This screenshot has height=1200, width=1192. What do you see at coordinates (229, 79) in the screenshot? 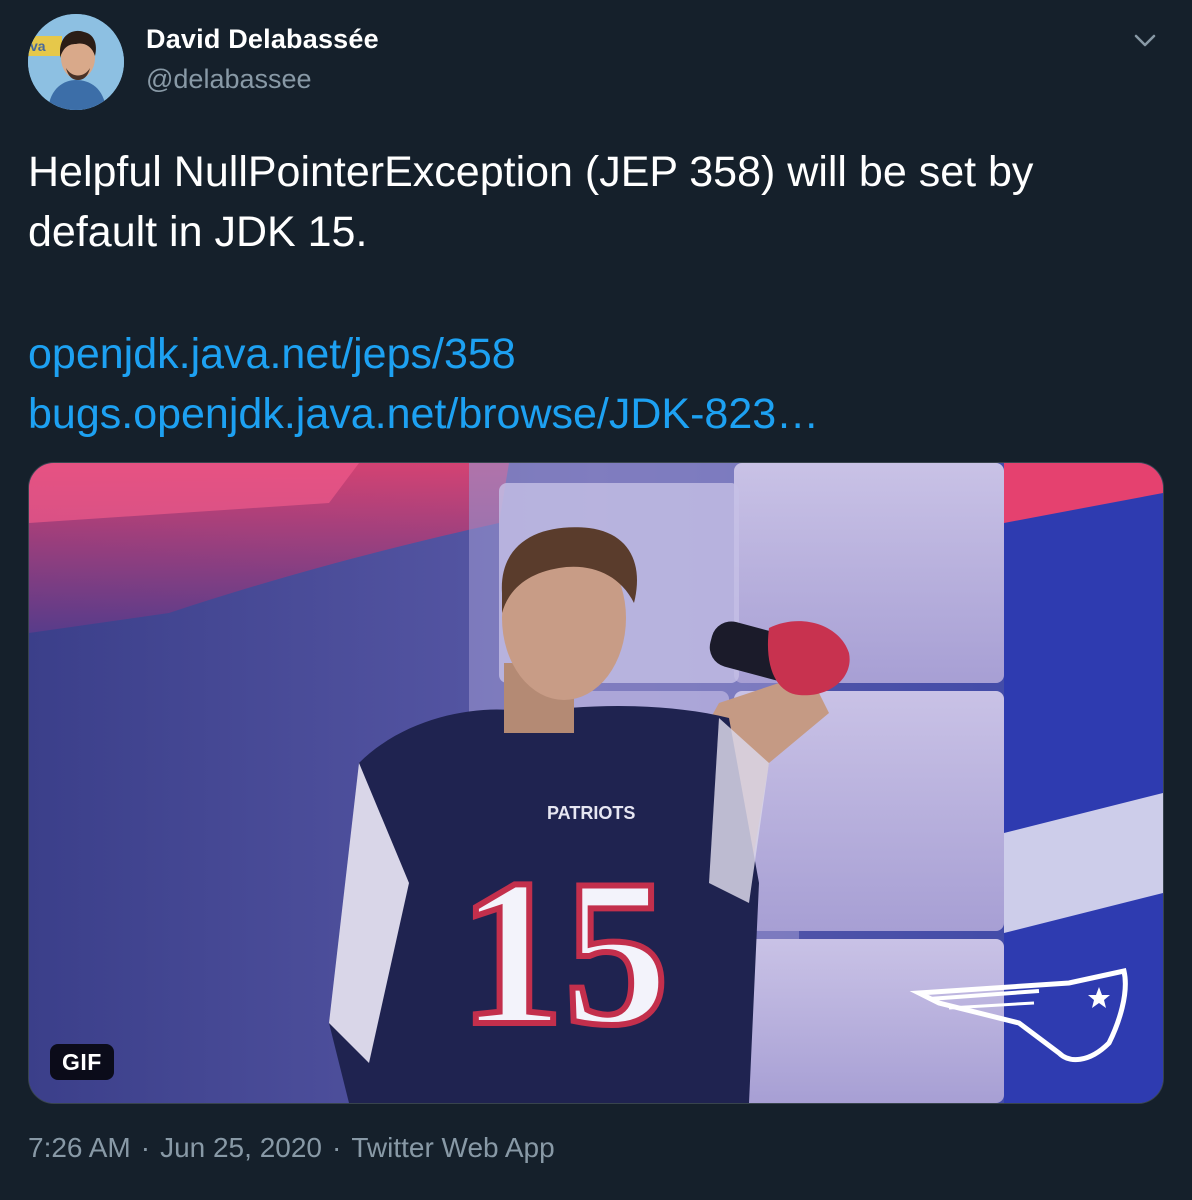
I see `author-handle: @delabassee` at bounding box center [229, 79].